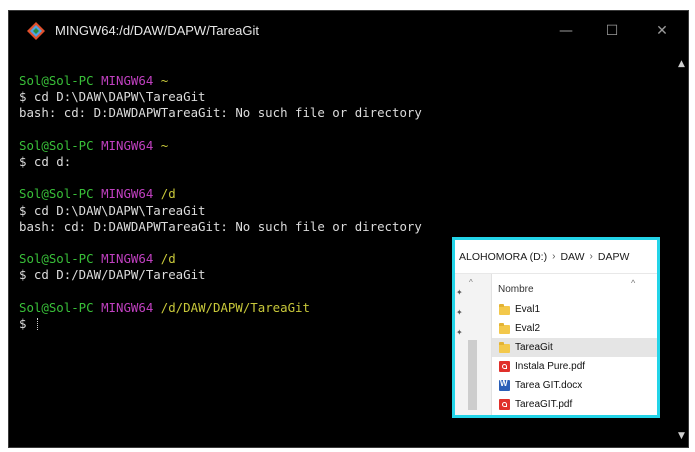 This screenshot has width=695, height=452. Describe the element at coordinates (633, 283) in the screenshot. I see `sort-caret-icon: ^` at that location.